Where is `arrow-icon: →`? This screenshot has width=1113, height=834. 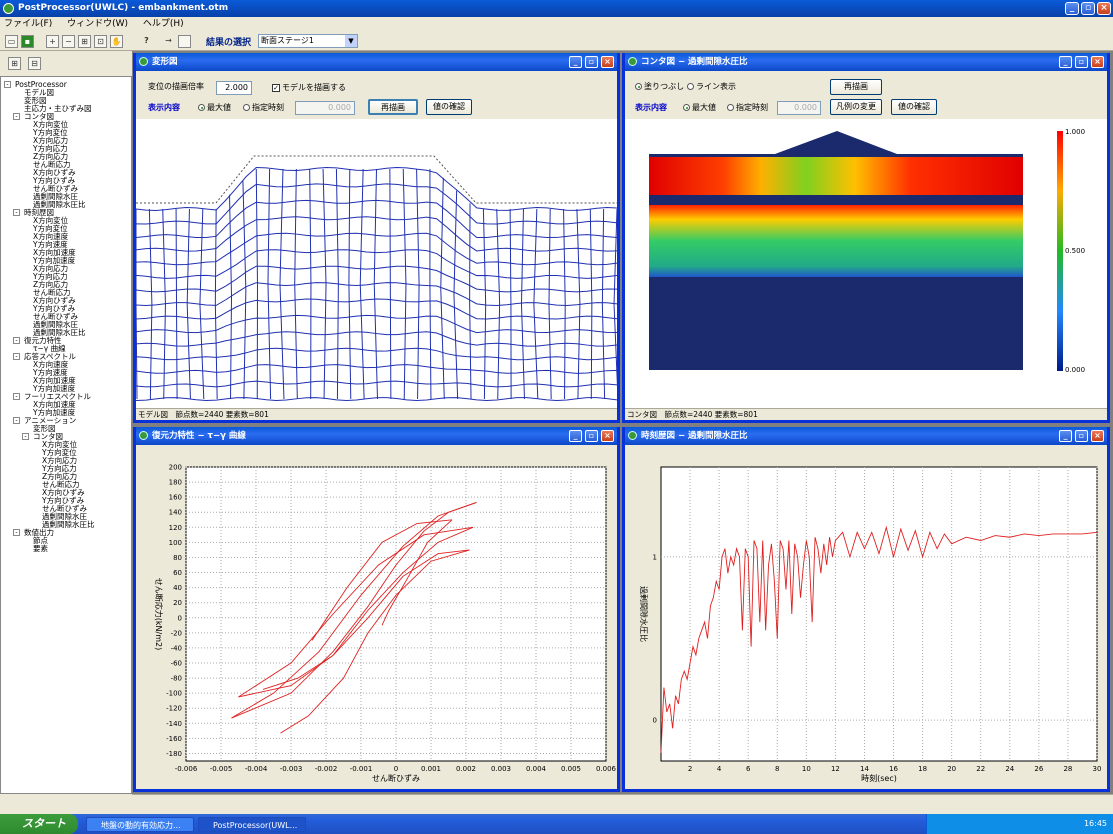 arrow-icon: → is located at coordinates (168, 41).